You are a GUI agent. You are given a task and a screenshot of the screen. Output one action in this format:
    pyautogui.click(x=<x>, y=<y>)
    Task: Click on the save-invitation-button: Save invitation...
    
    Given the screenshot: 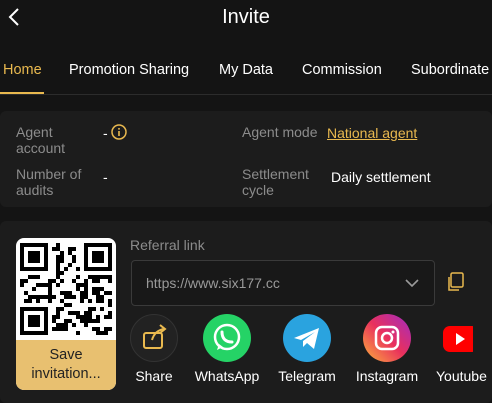 What is the action you would take?
    pyautogui.click(x=66, y=365)
    